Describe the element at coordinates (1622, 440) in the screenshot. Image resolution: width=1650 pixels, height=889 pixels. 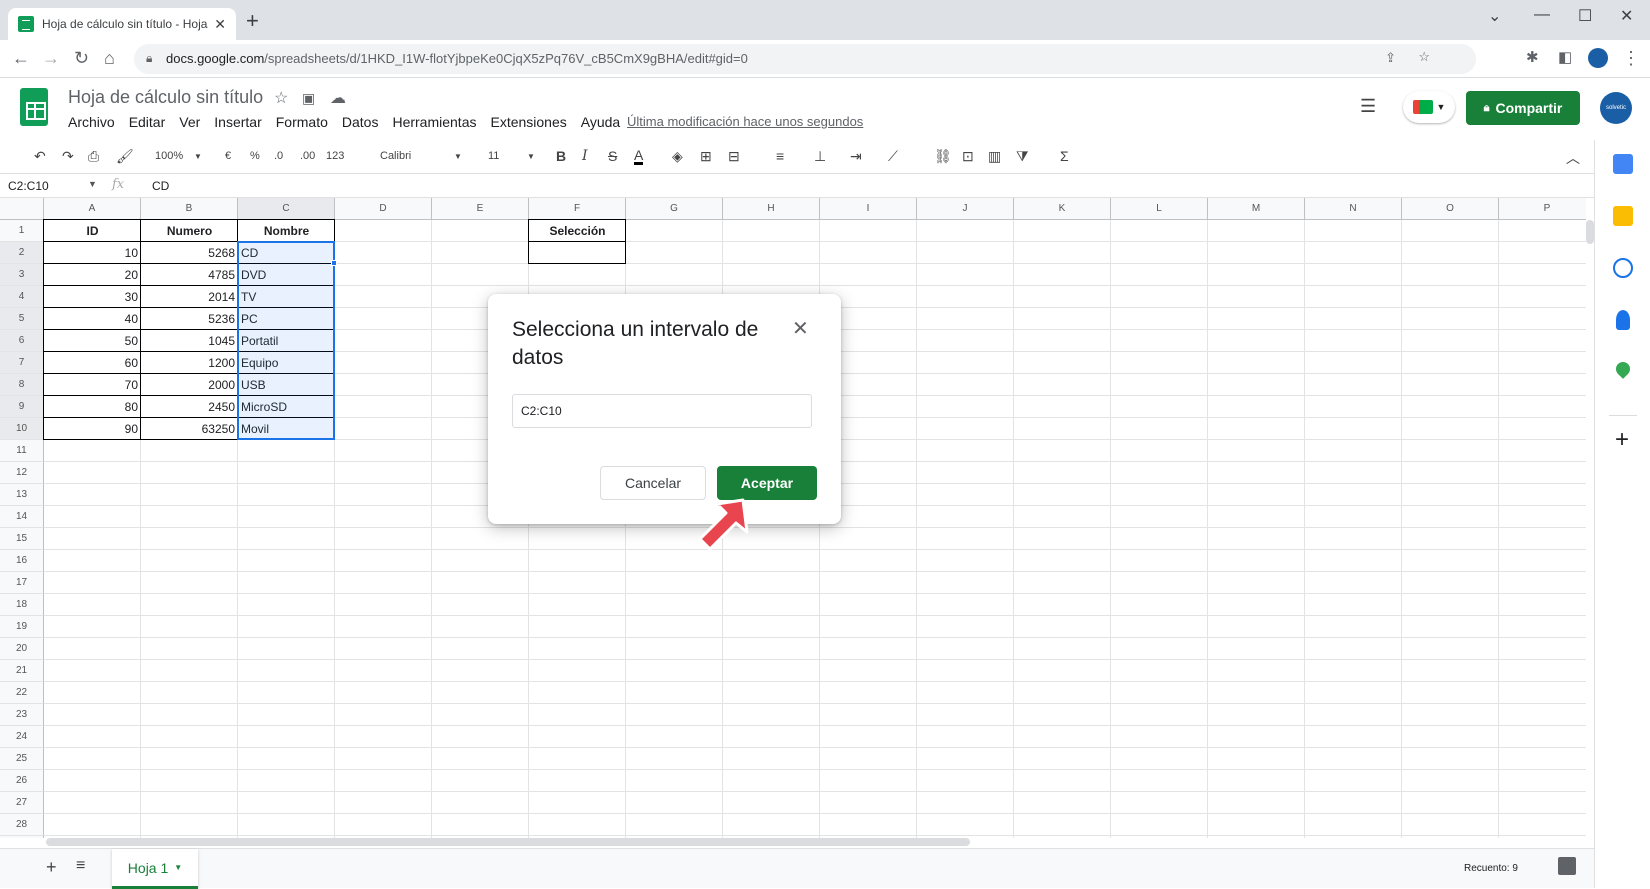
I see `add-addon-icon: +` at that location.